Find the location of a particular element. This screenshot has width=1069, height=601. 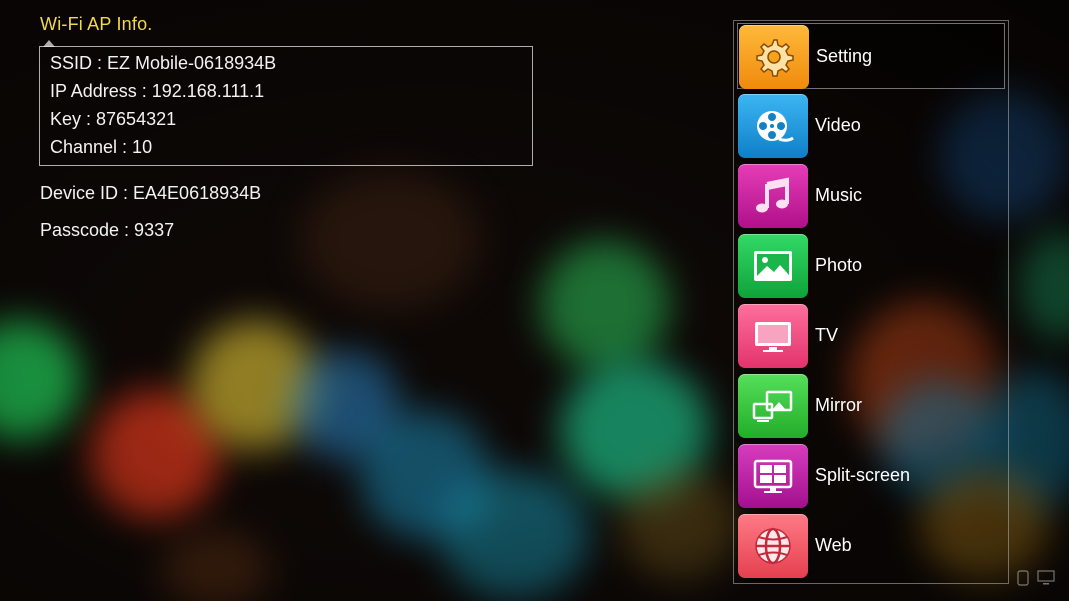

menu-item-setting: Setting is located at coordinates (871, 56).